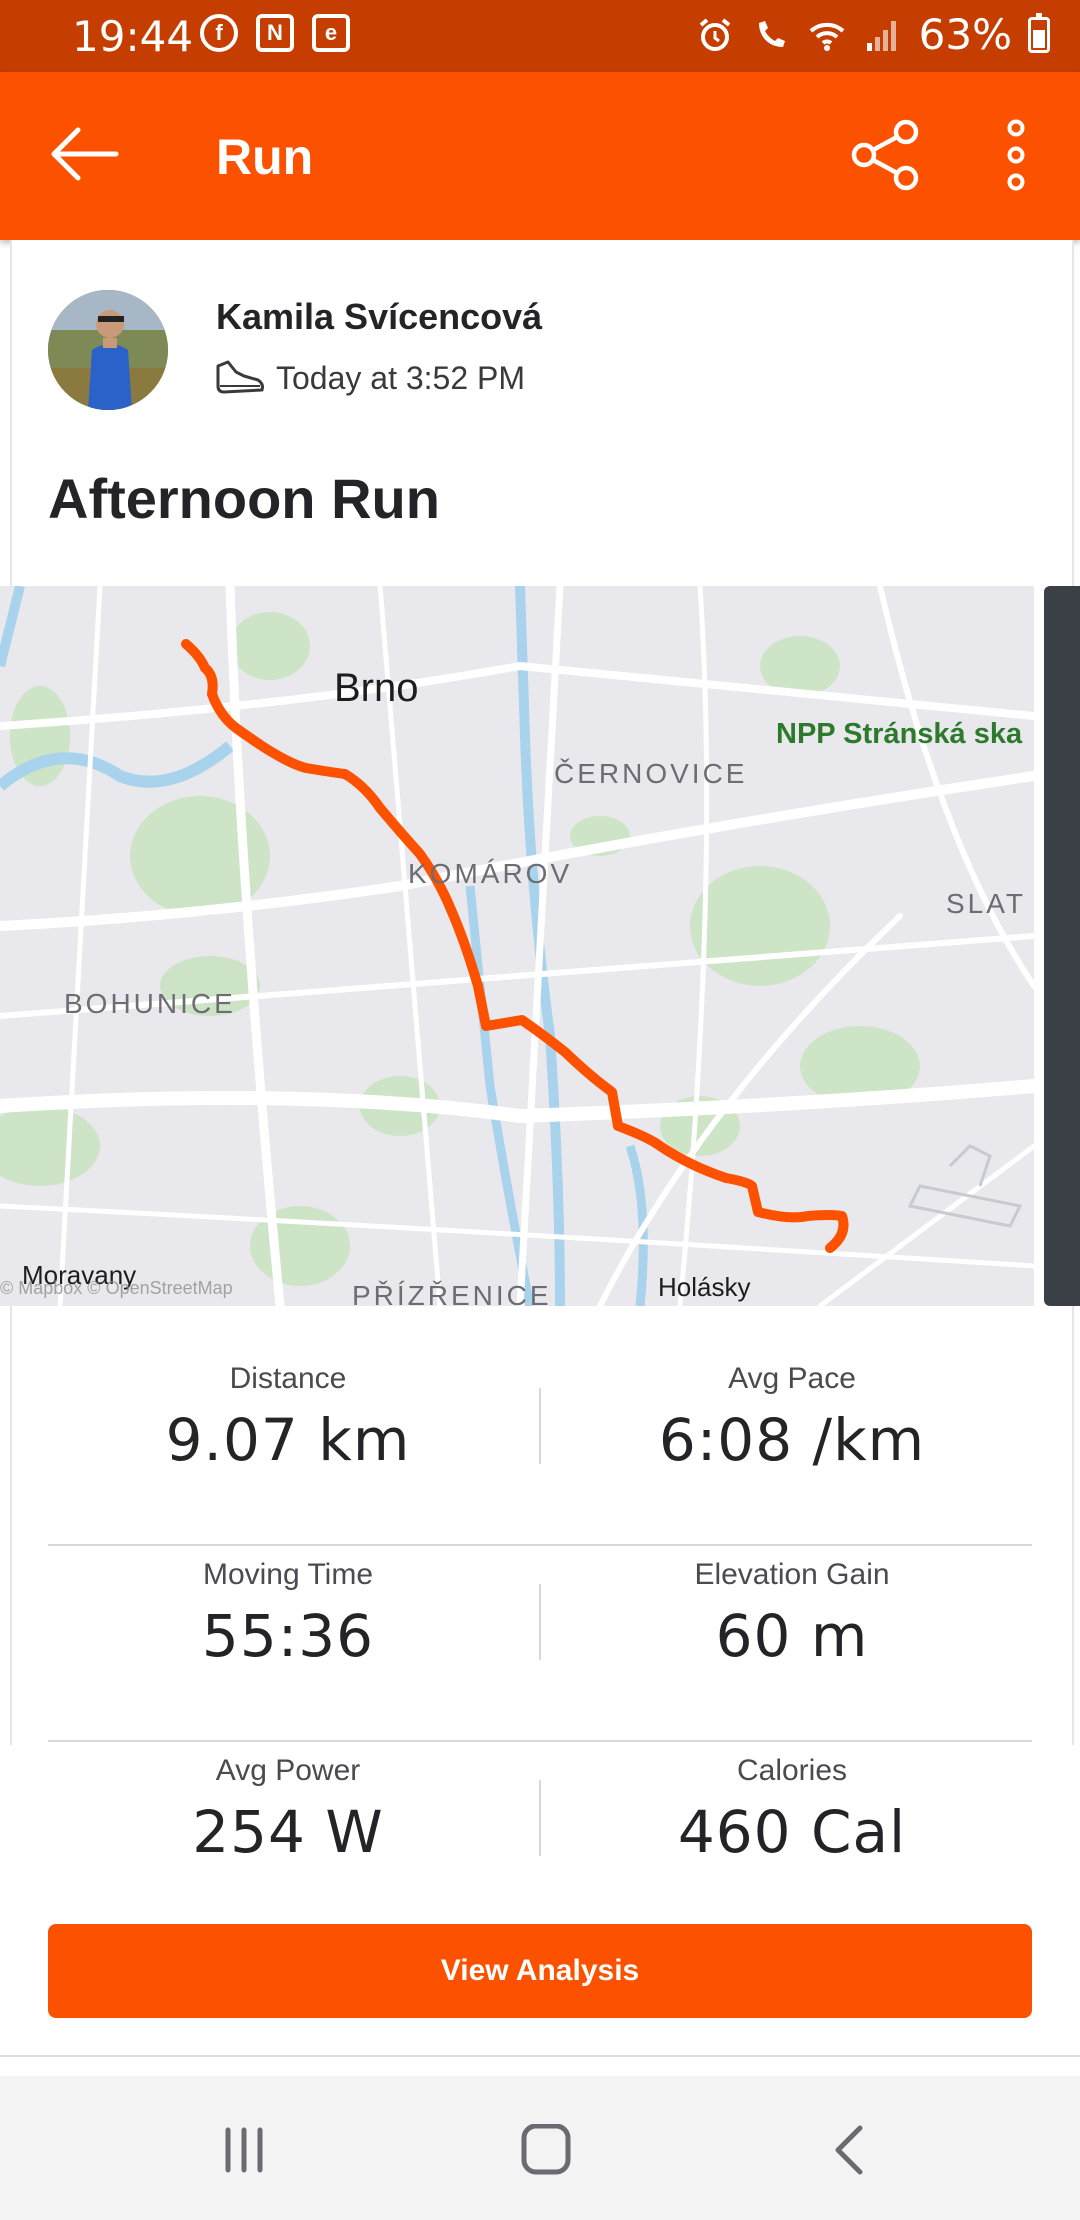 Image resolution: width=1080 pixels, height=2220 pixels. I want to click on stat-elevation-gain: Elevation Gain 60 m, so click(792, 1608).